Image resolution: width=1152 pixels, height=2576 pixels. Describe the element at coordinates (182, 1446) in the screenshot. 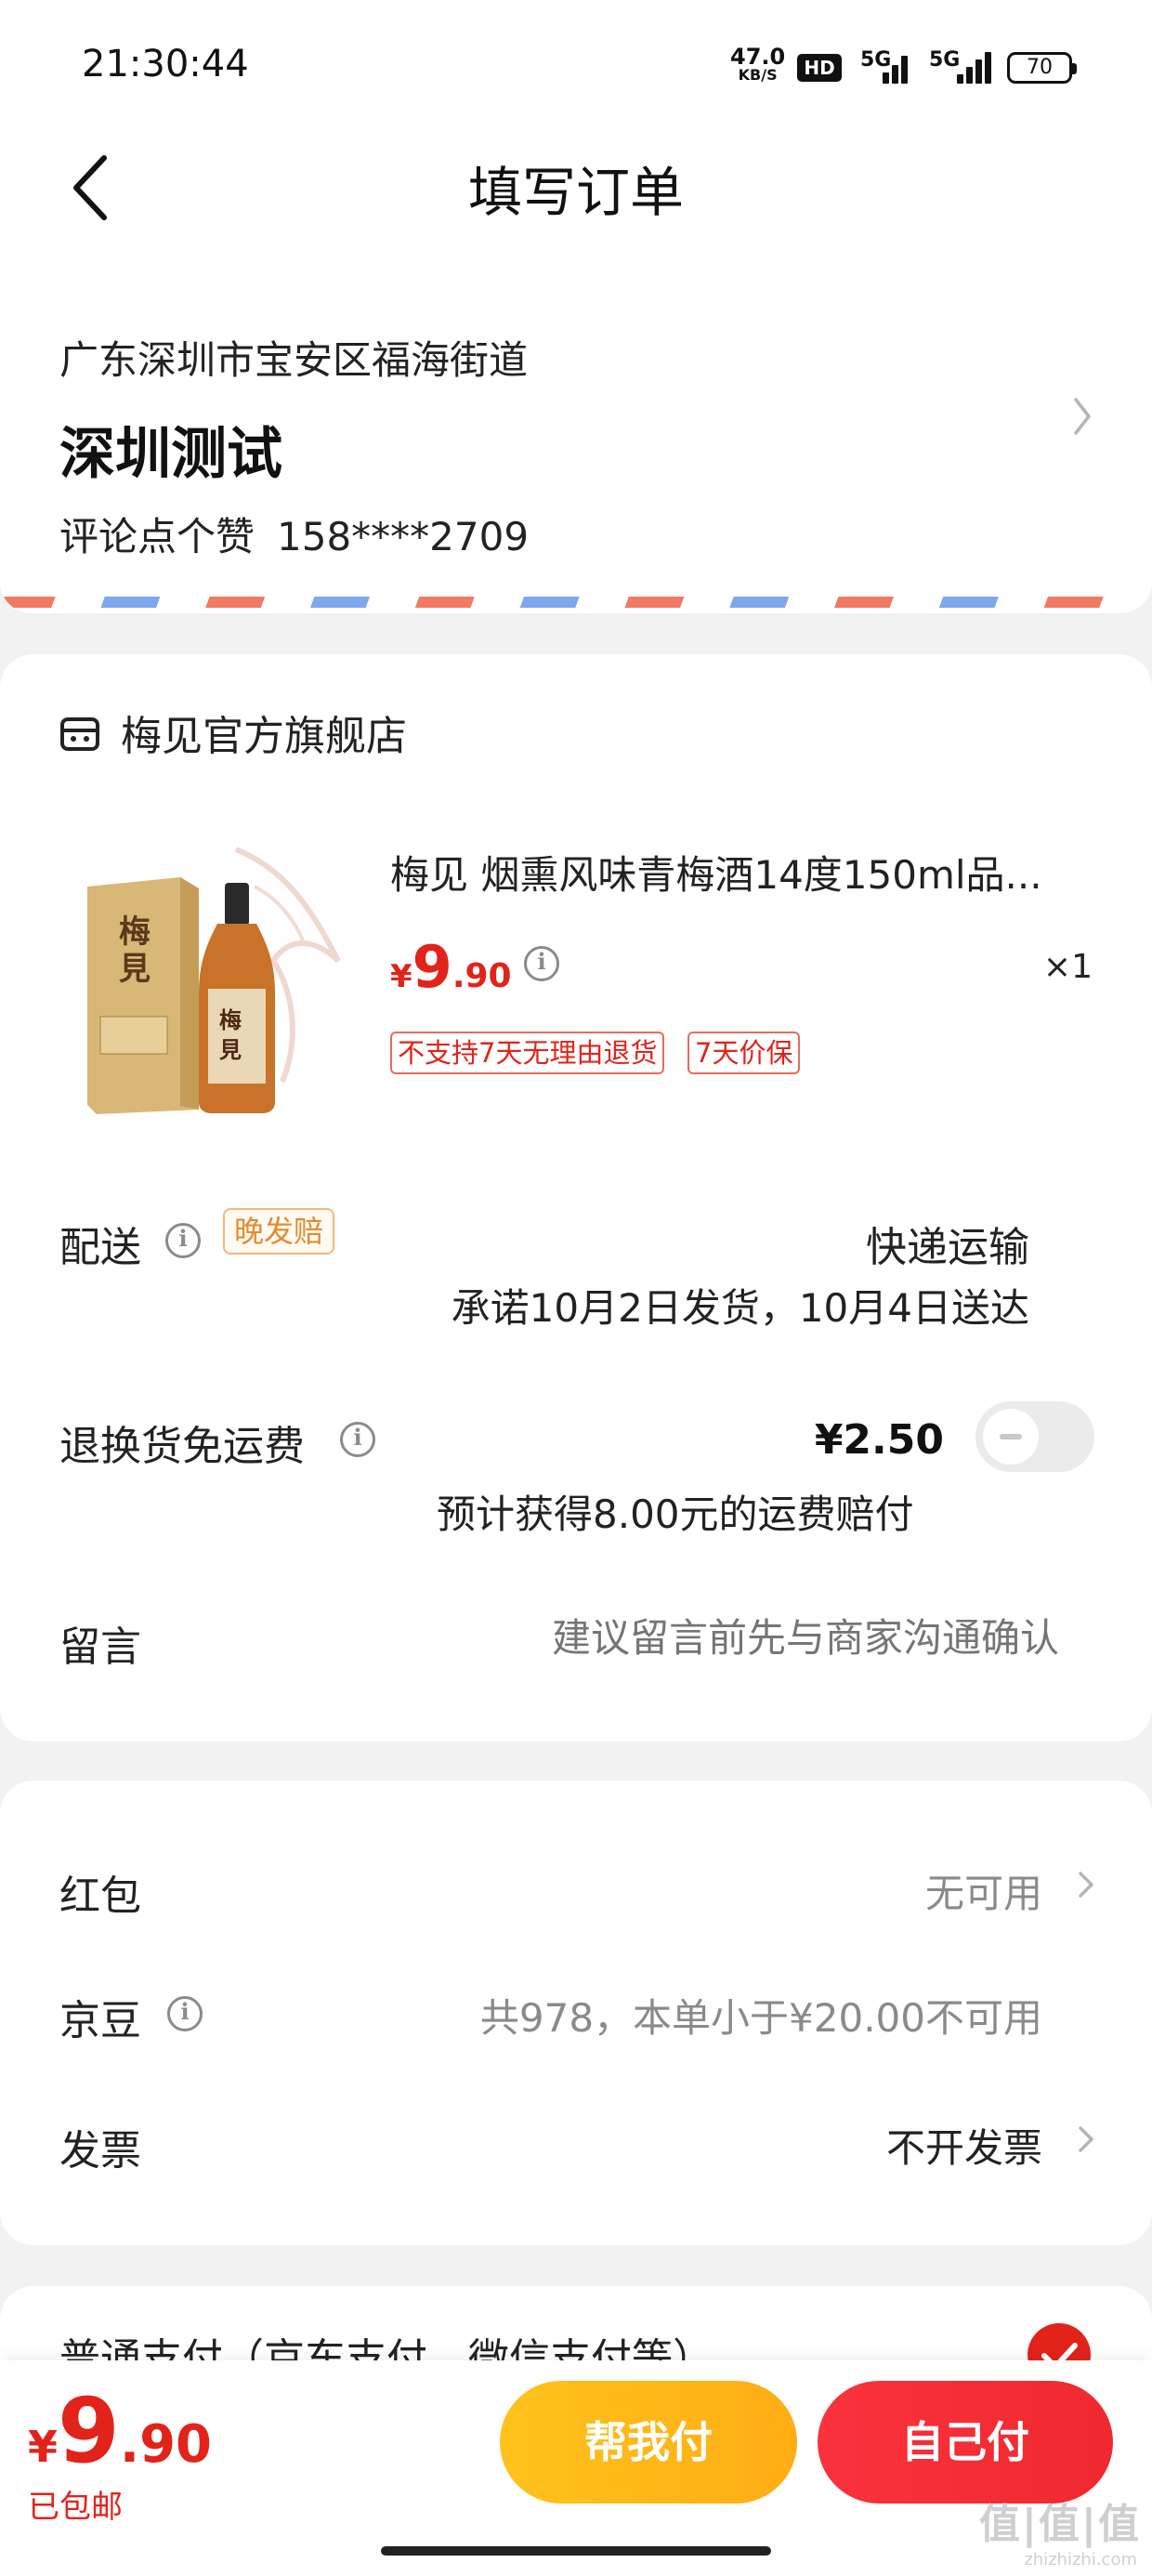

I see `return-shipping-label: 退换货免运费` at that location.